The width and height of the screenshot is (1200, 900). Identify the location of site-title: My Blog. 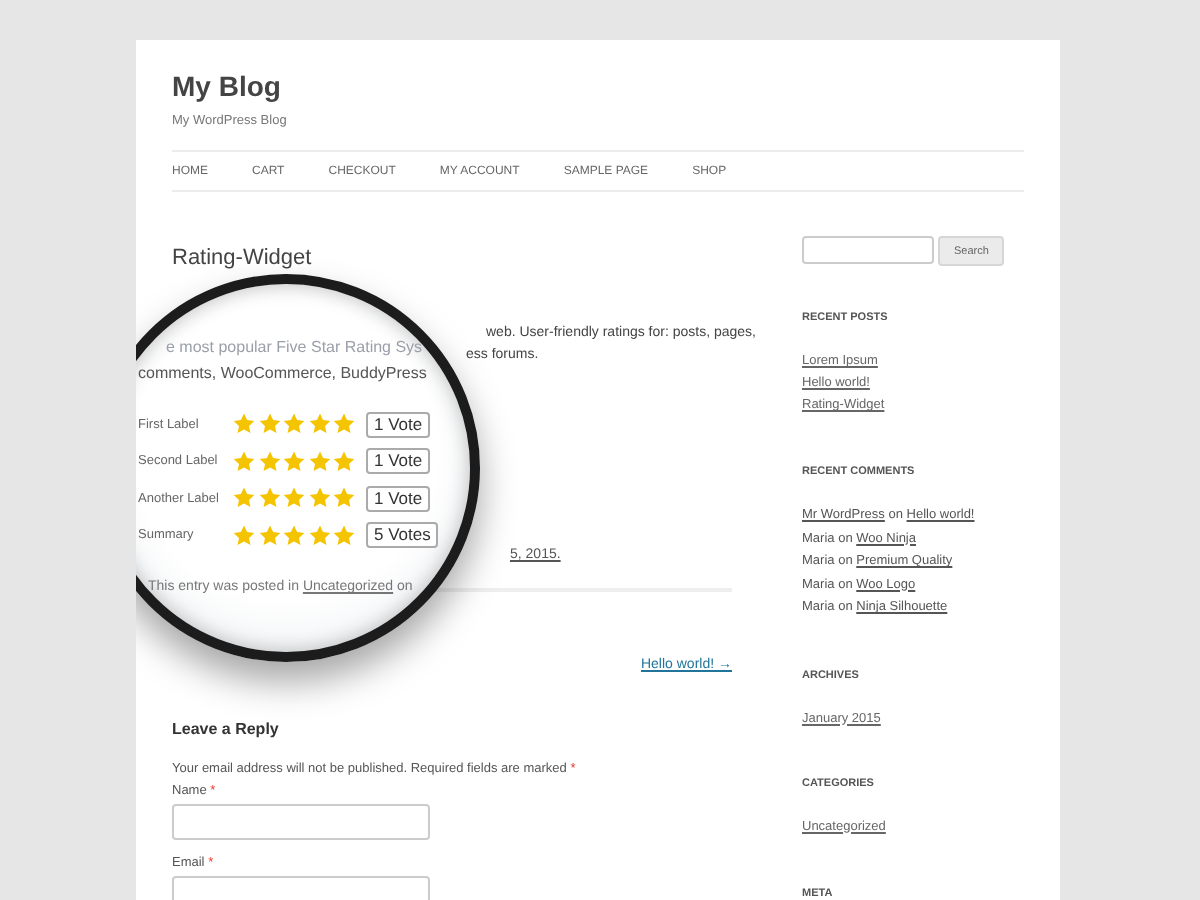
(598, 71).